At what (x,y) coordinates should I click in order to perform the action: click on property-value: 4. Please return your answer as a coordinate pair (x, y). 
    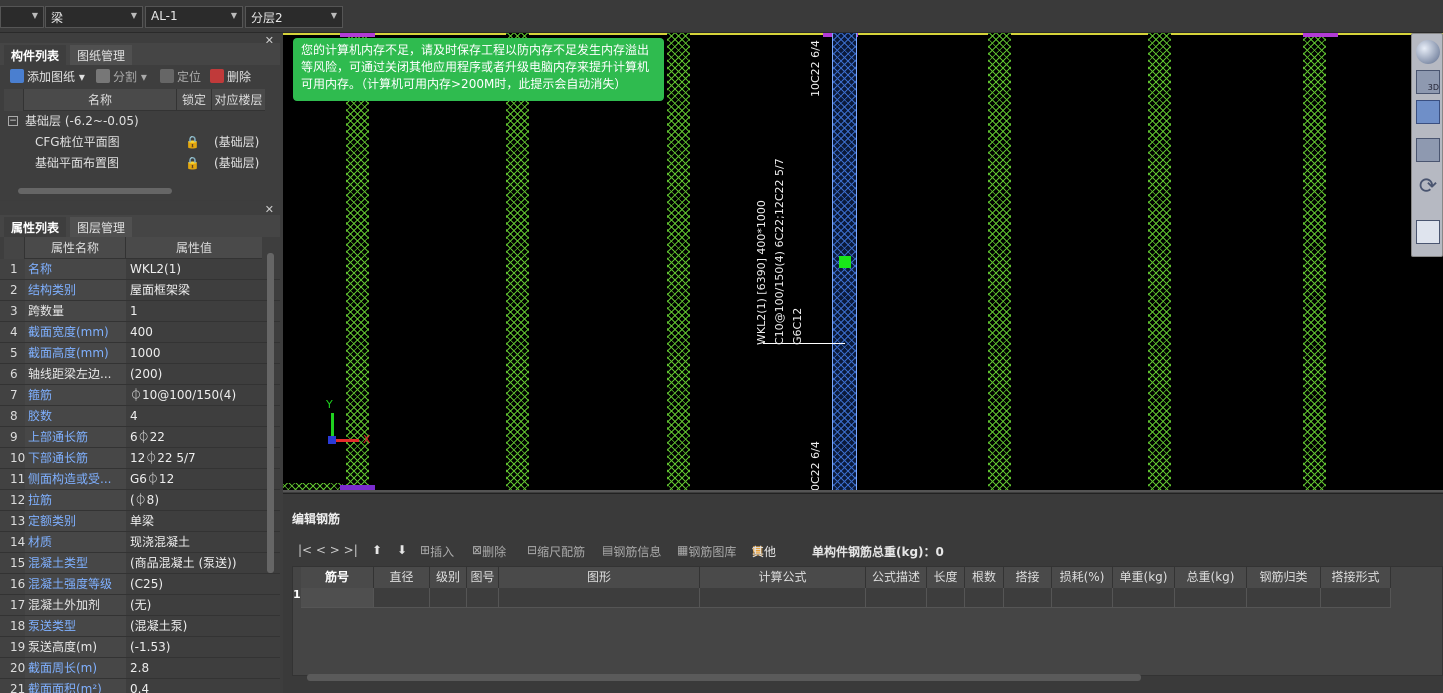
    Looking at the image, I should click on (194, 416).